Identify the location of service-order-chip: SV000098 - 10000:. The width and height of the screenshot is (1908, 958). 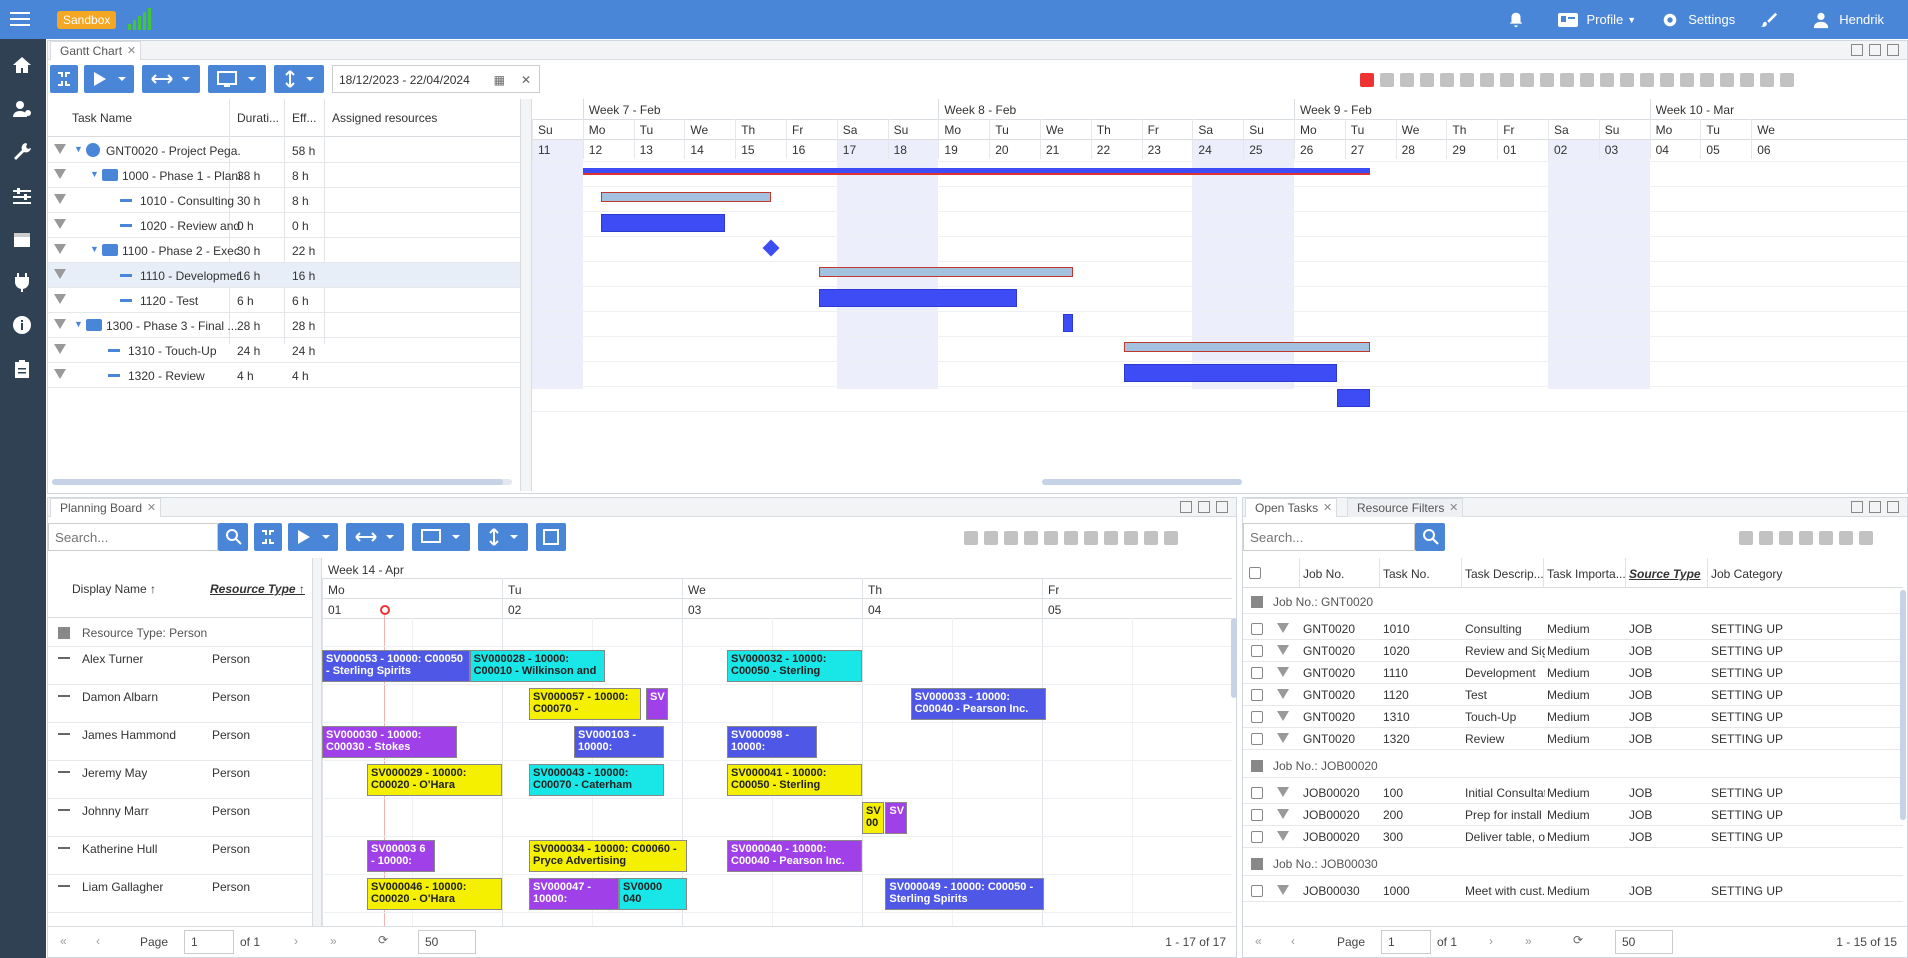
(772, 742).